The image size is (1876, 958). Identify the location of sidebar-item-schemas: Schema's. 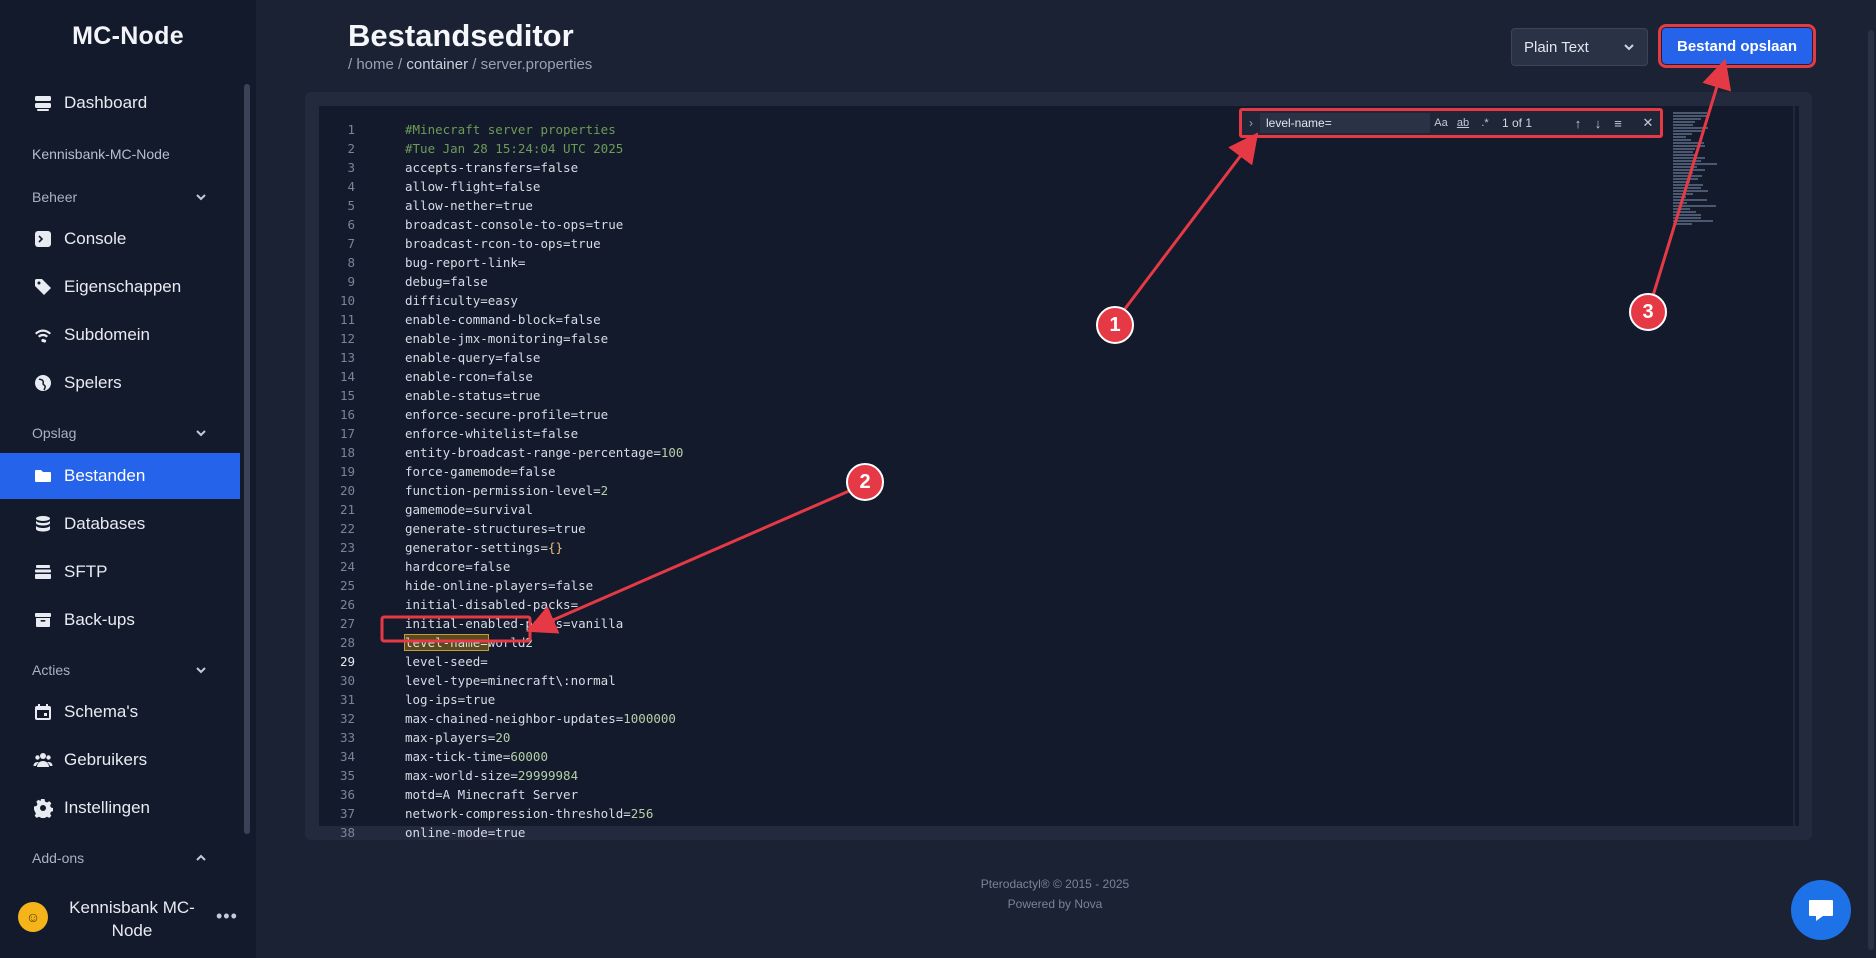
(120, 712).